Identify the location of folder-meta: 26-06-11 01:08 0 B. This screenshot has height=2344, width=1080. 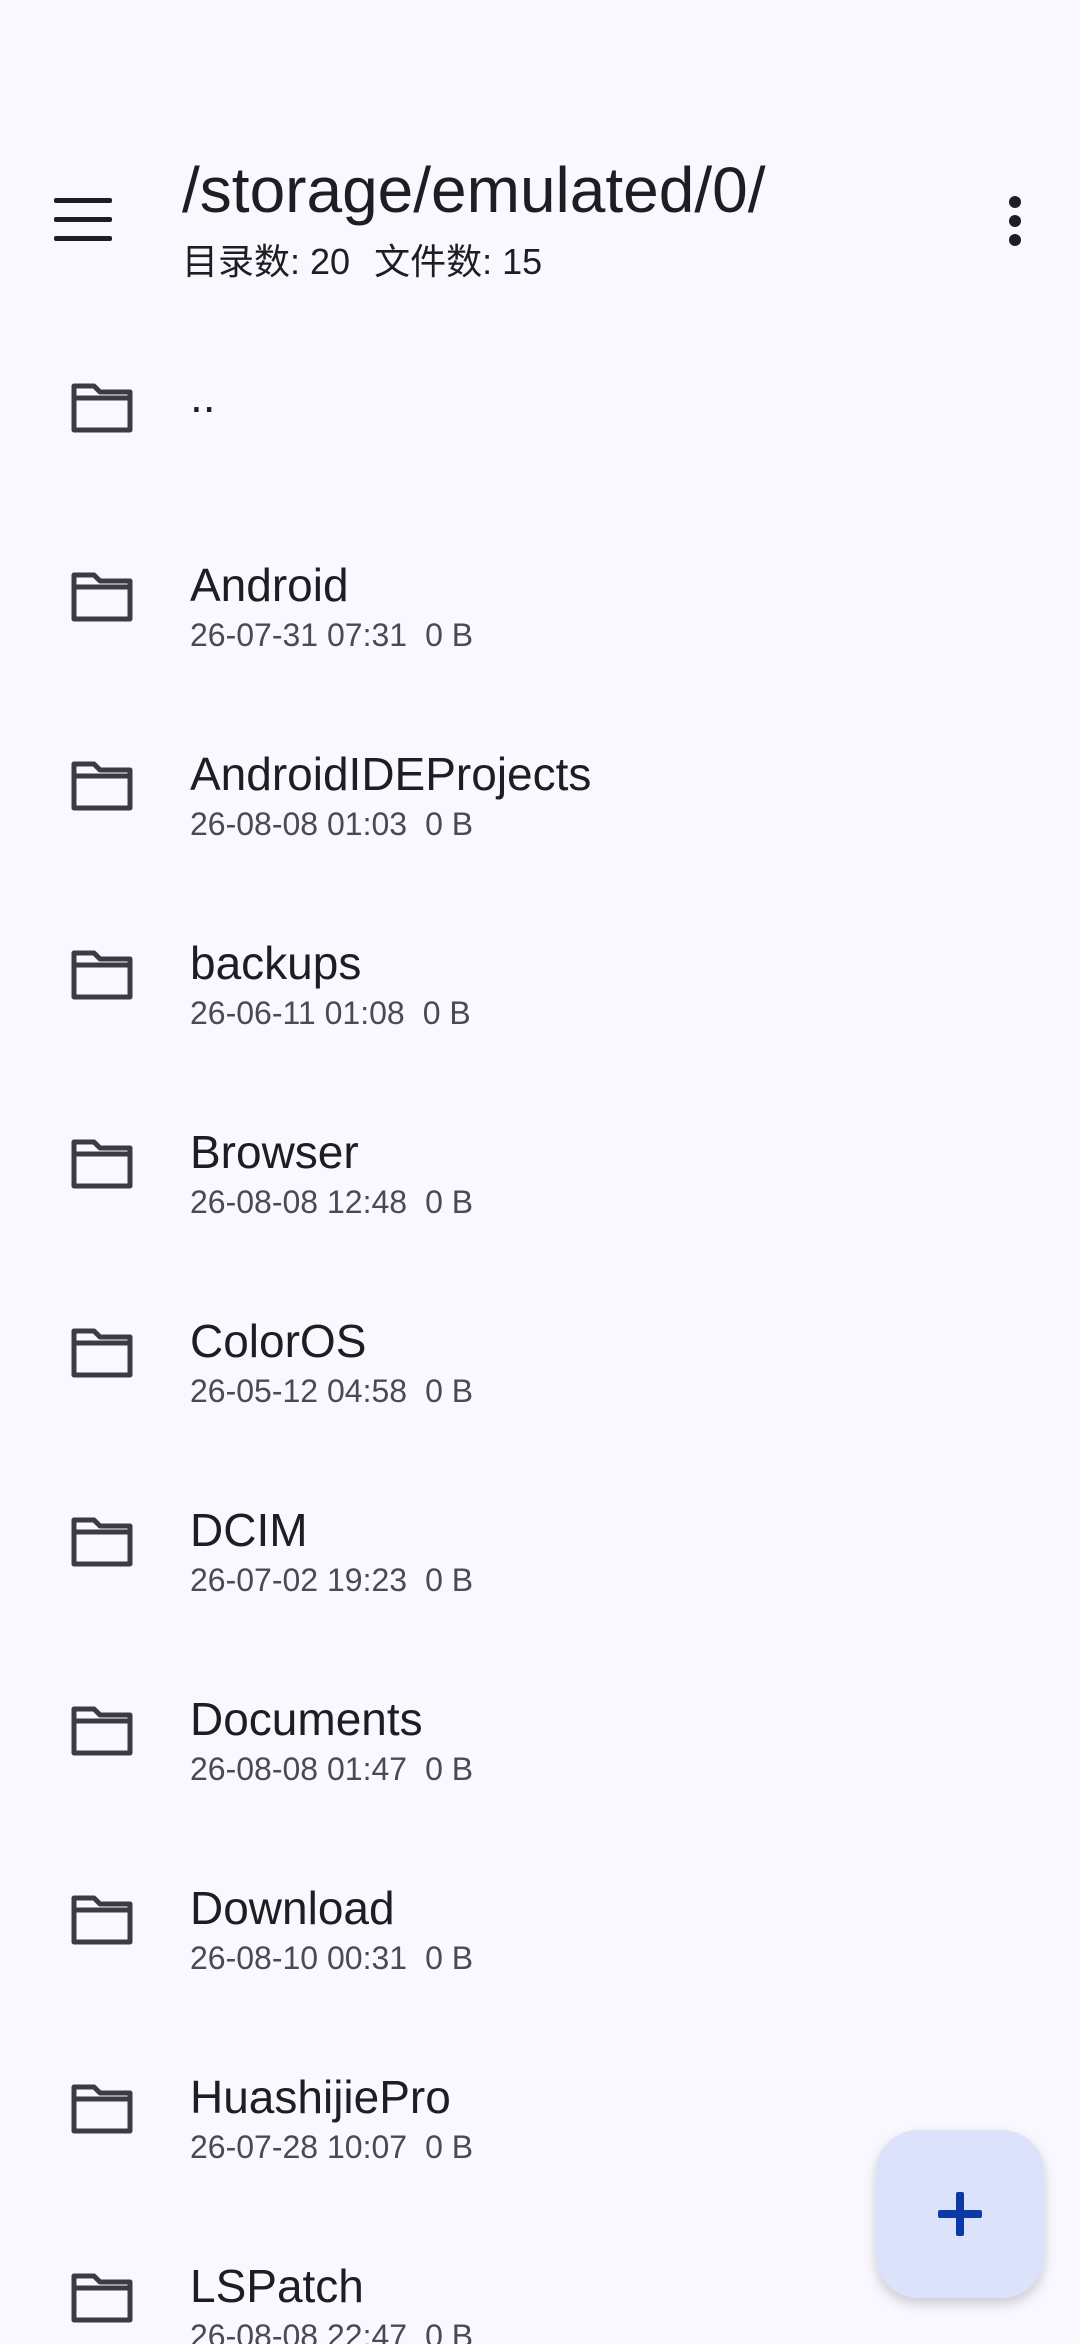
(330, 1013).